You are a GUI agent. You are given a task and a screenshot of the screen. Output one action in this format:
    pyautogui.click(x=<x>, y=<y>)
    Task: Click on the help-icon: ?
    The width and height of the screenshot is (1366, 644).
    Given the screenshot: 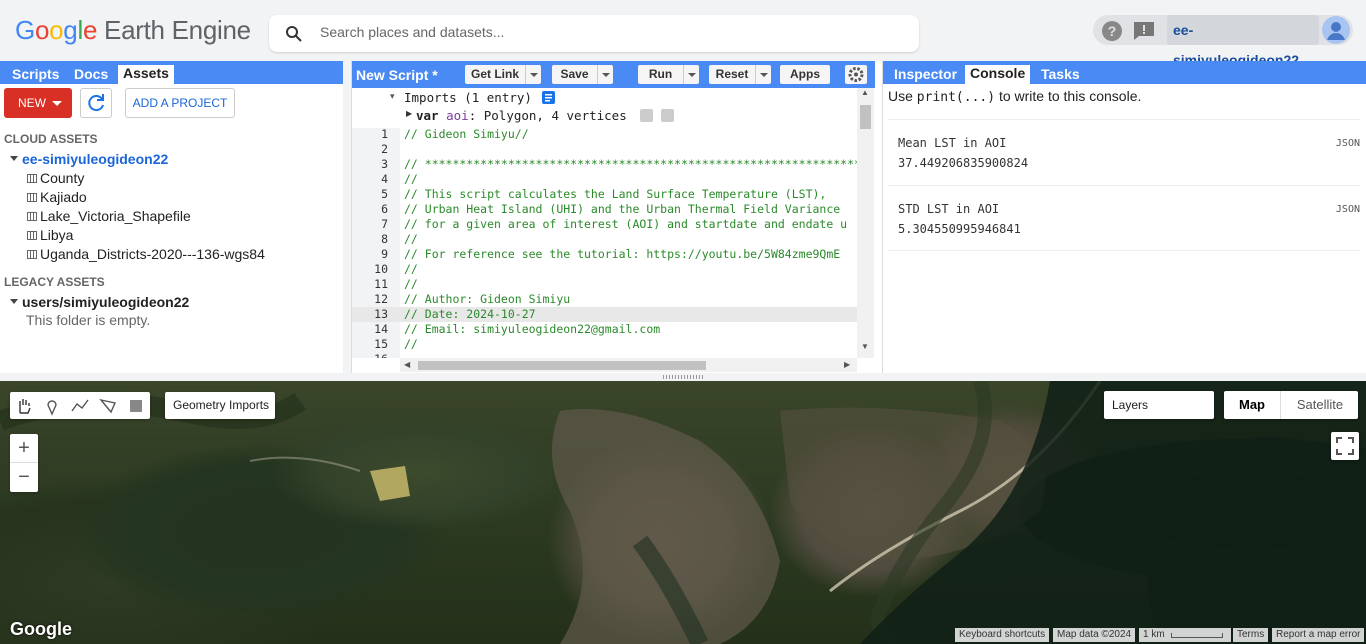 What is the action you would take?
    pyautogui.click(x=1112, y=32)
    